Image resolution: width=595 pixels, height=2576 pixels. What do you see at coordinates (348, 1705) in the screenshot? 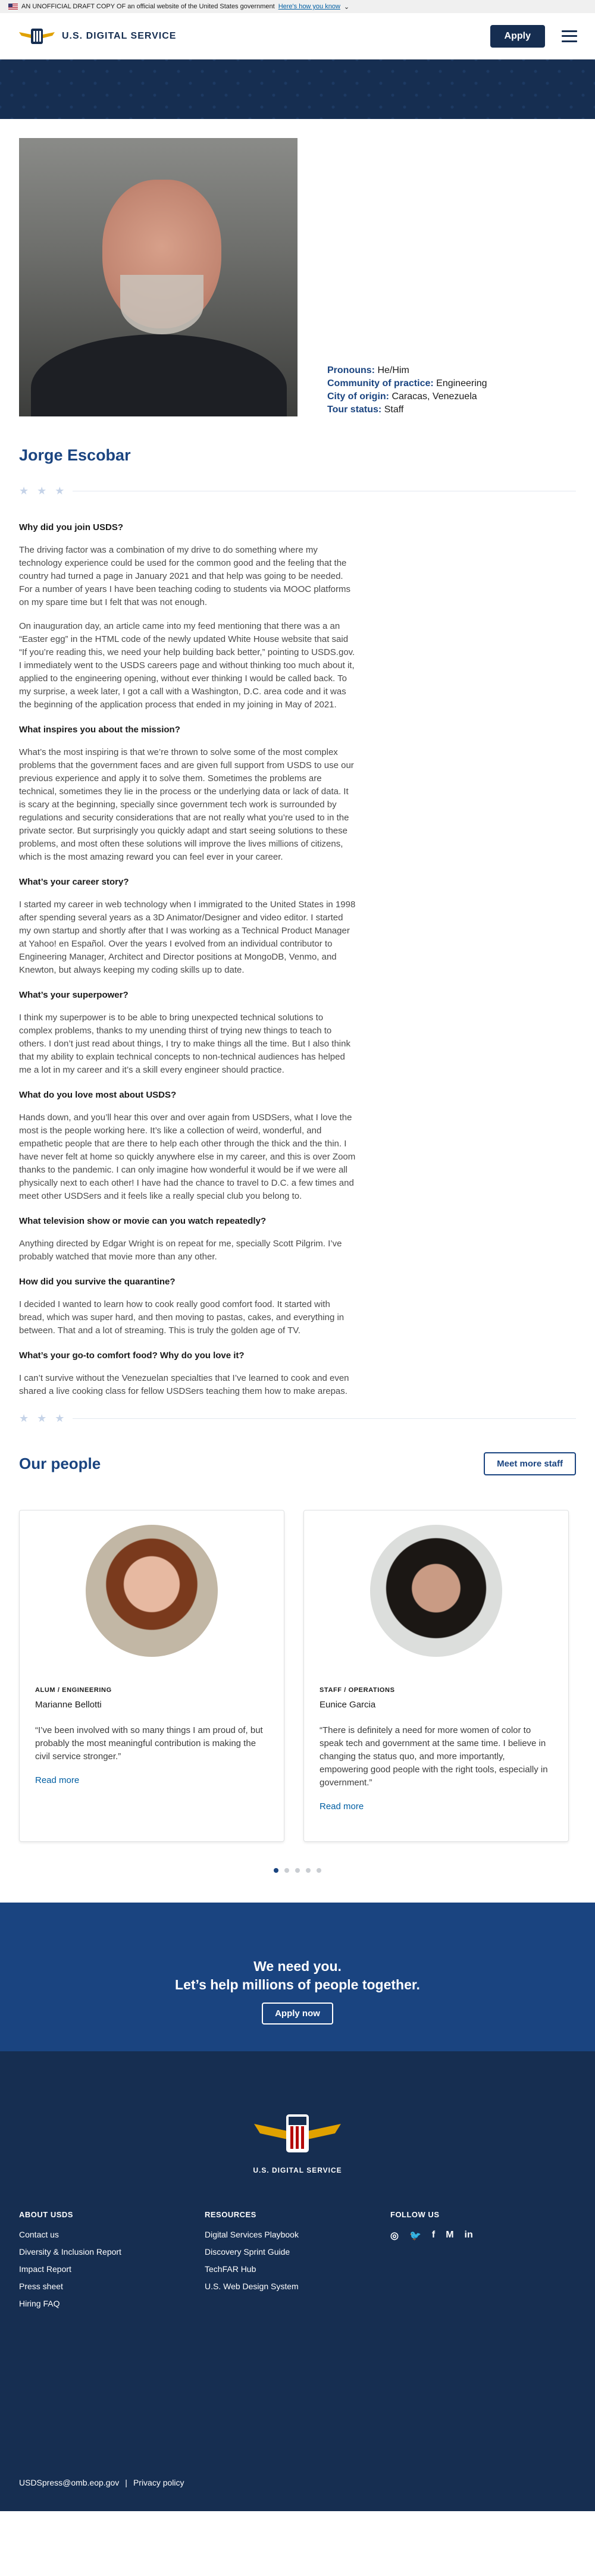
I see `person-name: Eunice Garcia` at bounding box center [348, 1705].